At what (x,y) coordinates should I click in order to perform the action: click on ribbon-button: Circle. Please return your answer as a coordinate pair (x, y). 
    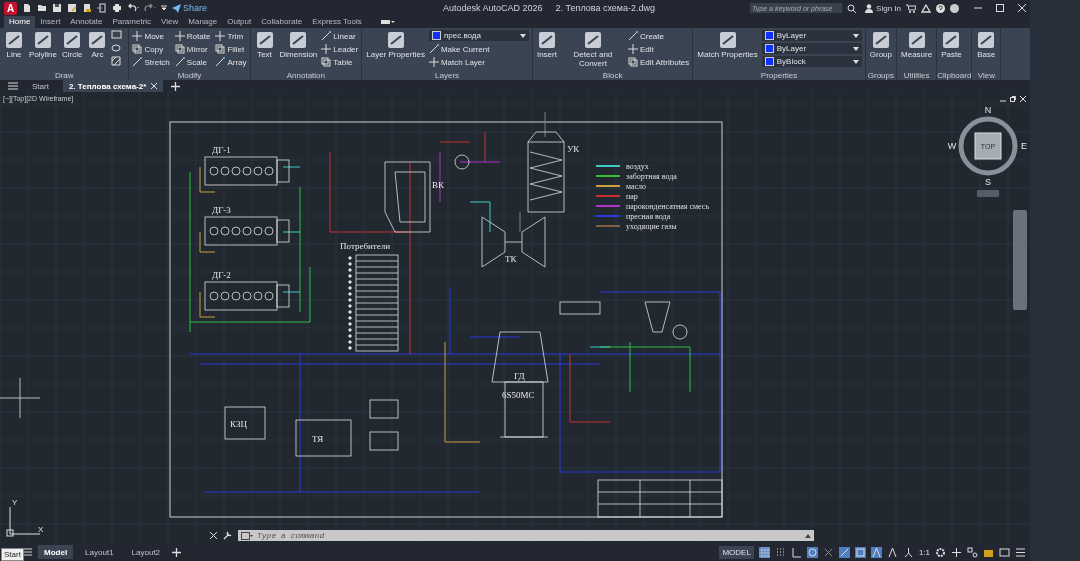
    Looking at the image, I should click on (72, 44).